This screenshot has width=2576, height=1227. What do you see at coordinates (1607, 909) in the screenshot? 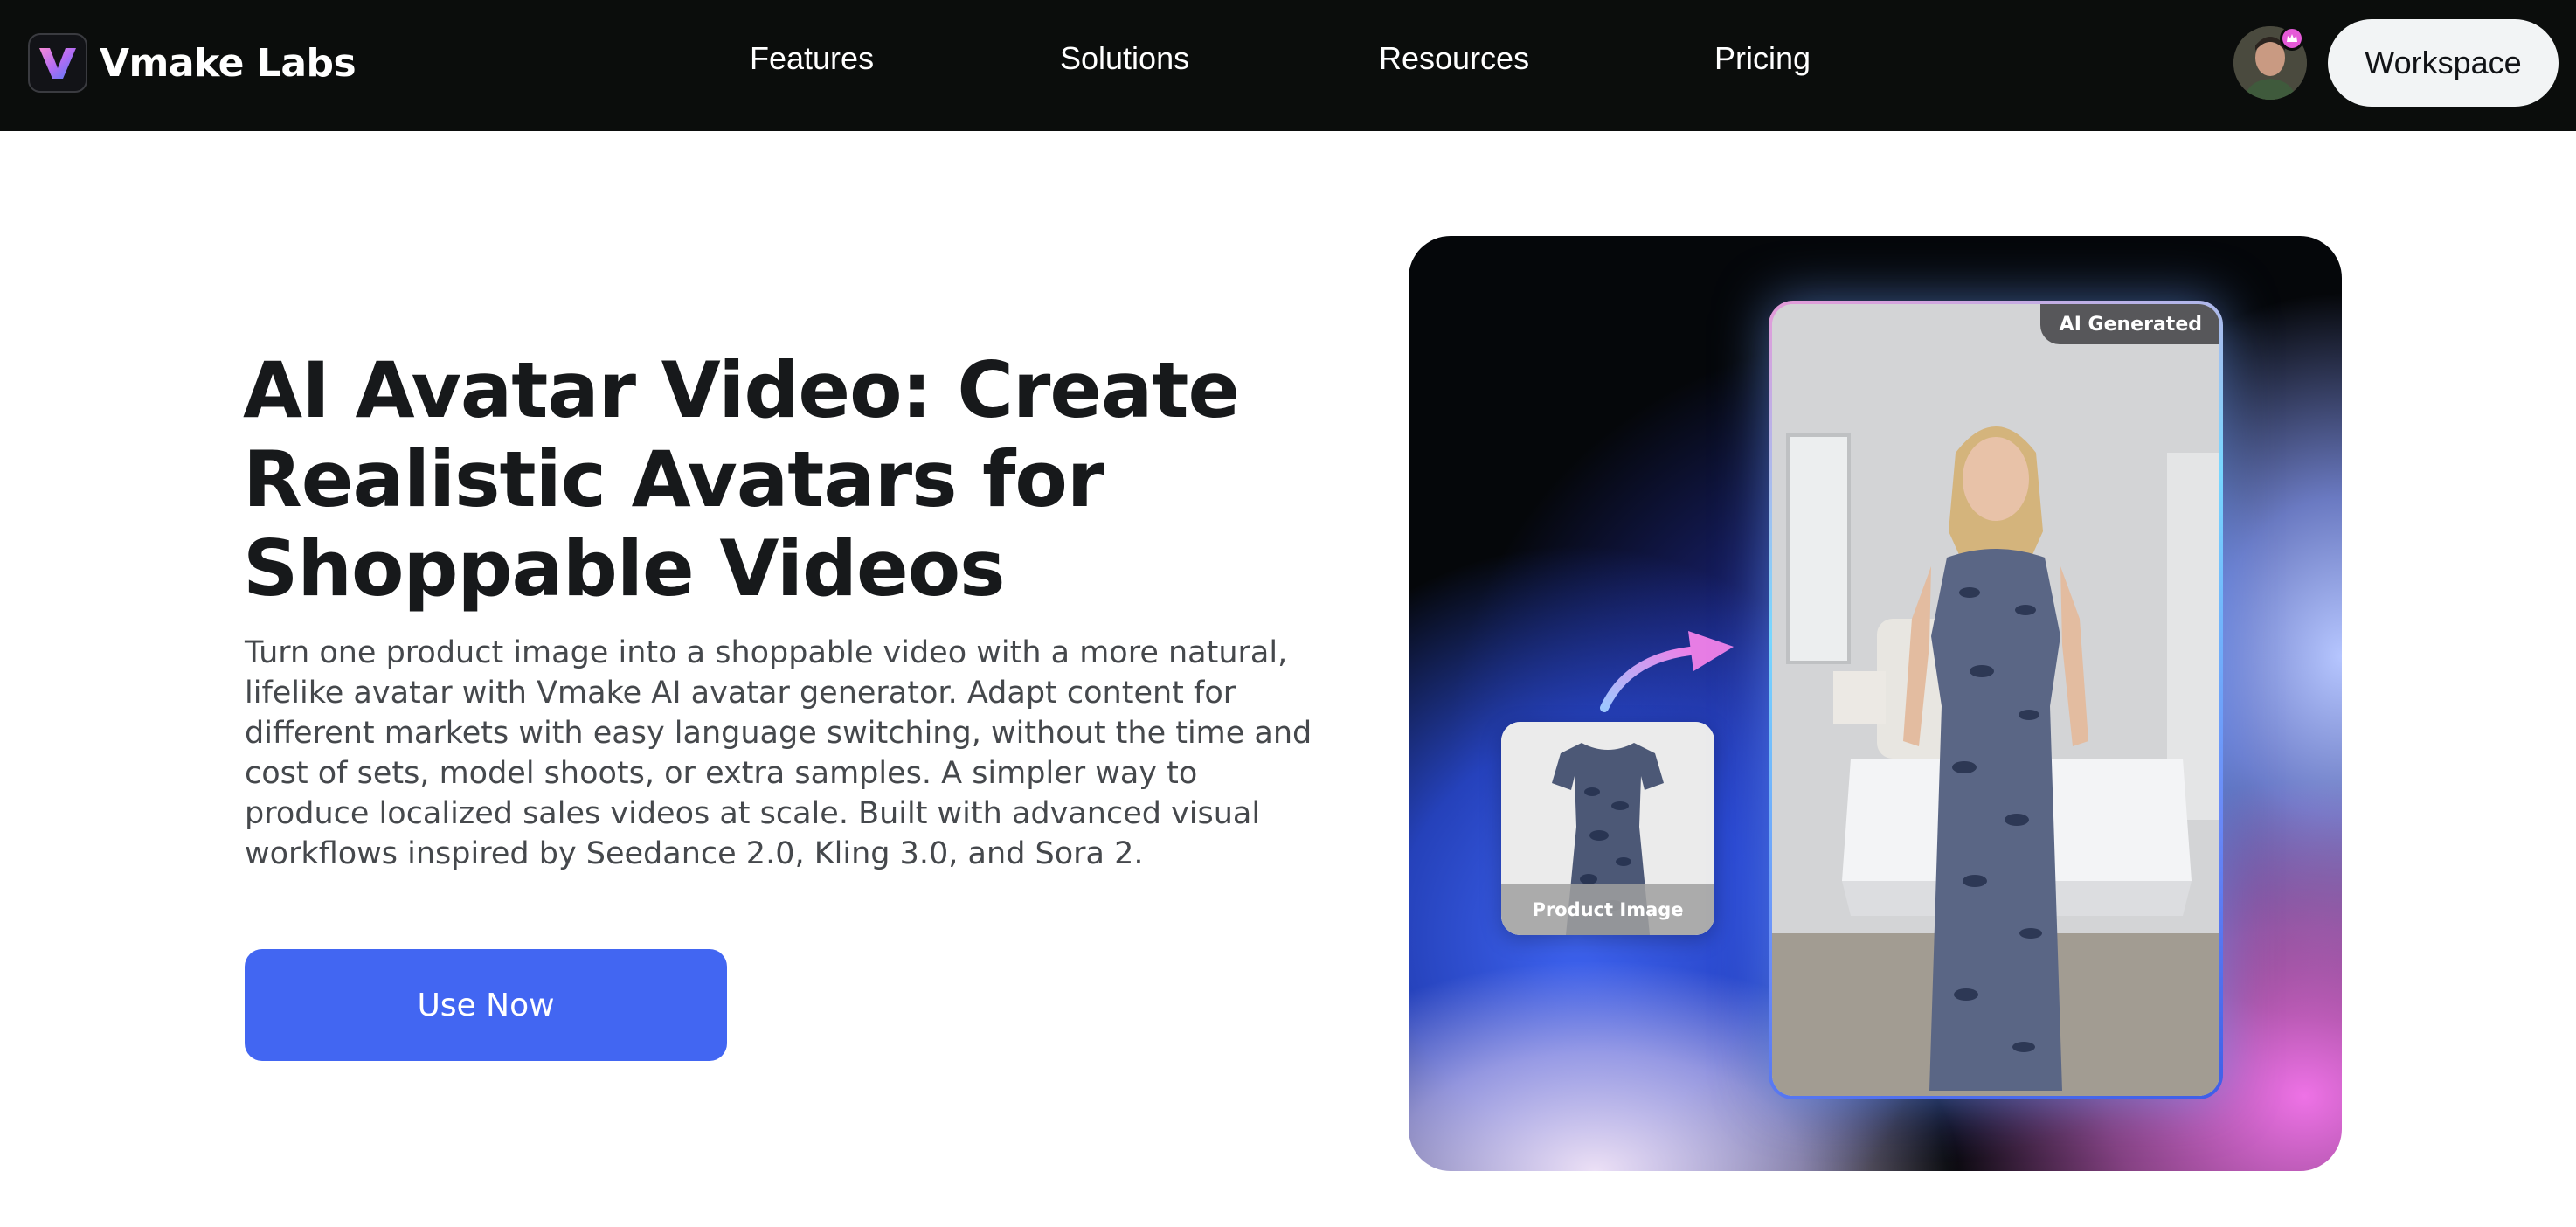
I see `product-image-label: Product Image` at bounding box center [1607, 909].